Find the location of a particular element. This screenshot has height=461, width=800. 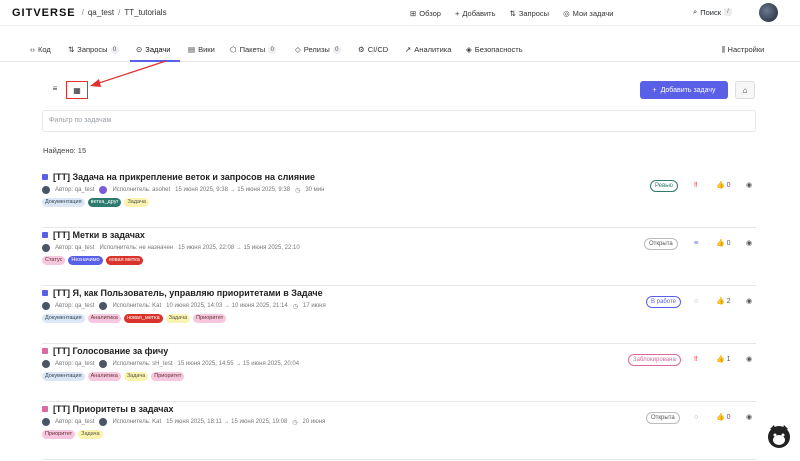

code-icon: ‹› is located at coordinates (32, 49).